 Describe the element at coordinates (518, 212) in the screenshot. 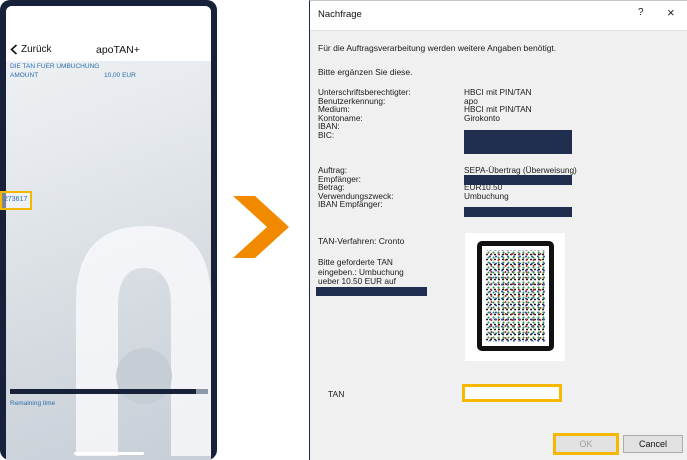

I see `redacted-recipient-iban` at that location.